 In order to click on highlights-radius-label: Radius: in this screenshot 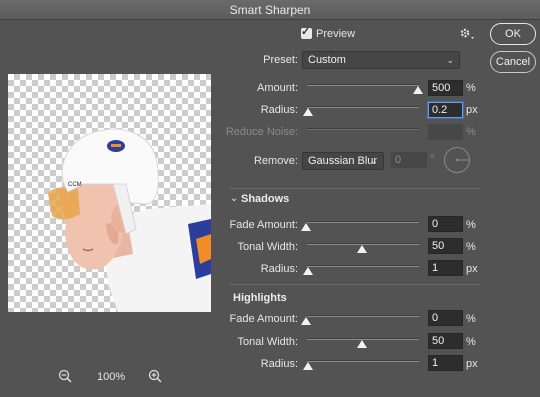, I will do `click(279, 364)`.